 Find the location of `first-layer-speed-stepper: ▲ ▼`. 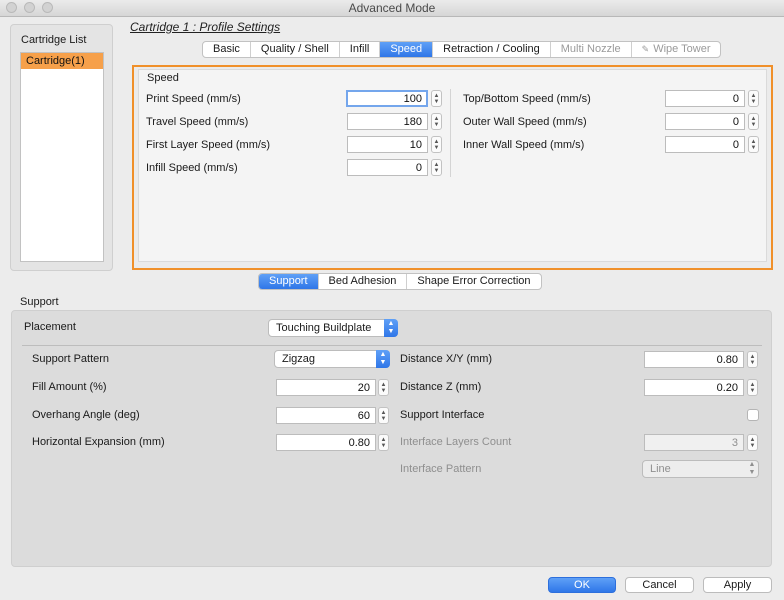

first-layer-speed-stepper: ▲ ▼ is located at coordinates (436, 144).